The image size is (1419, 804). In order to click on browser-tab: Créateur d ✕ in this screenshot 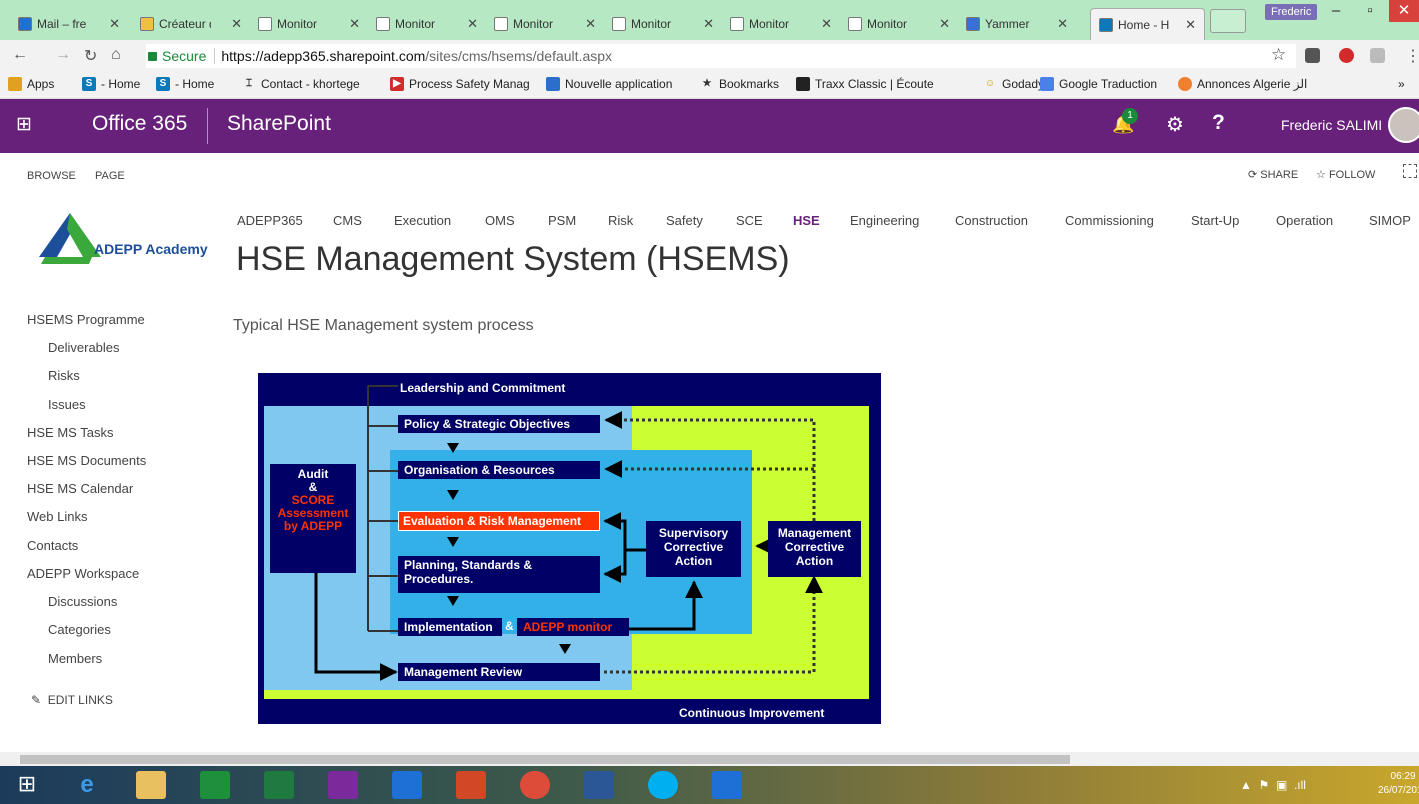, I will do `click(191, 24)`.